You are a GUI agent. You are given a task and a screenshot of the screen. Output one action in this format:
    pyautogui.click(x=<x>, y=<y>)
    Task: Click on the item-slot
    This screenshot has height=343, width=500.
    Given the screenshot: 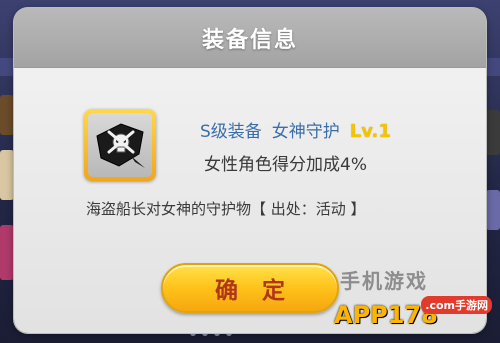 What is the action you would take?
    pyautogui.click(x=120, y=145)
    